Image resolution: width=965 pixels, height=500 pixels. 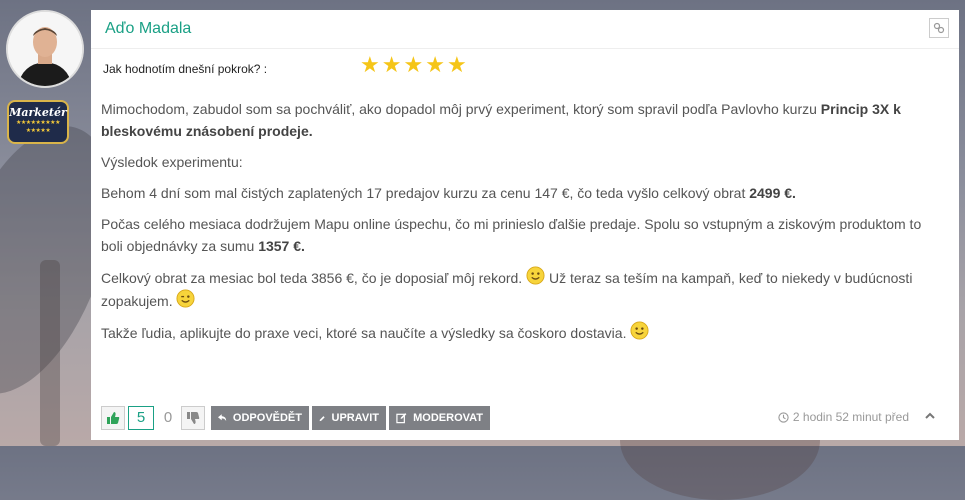 I want to click on like-button, so click(x=113, y=418).